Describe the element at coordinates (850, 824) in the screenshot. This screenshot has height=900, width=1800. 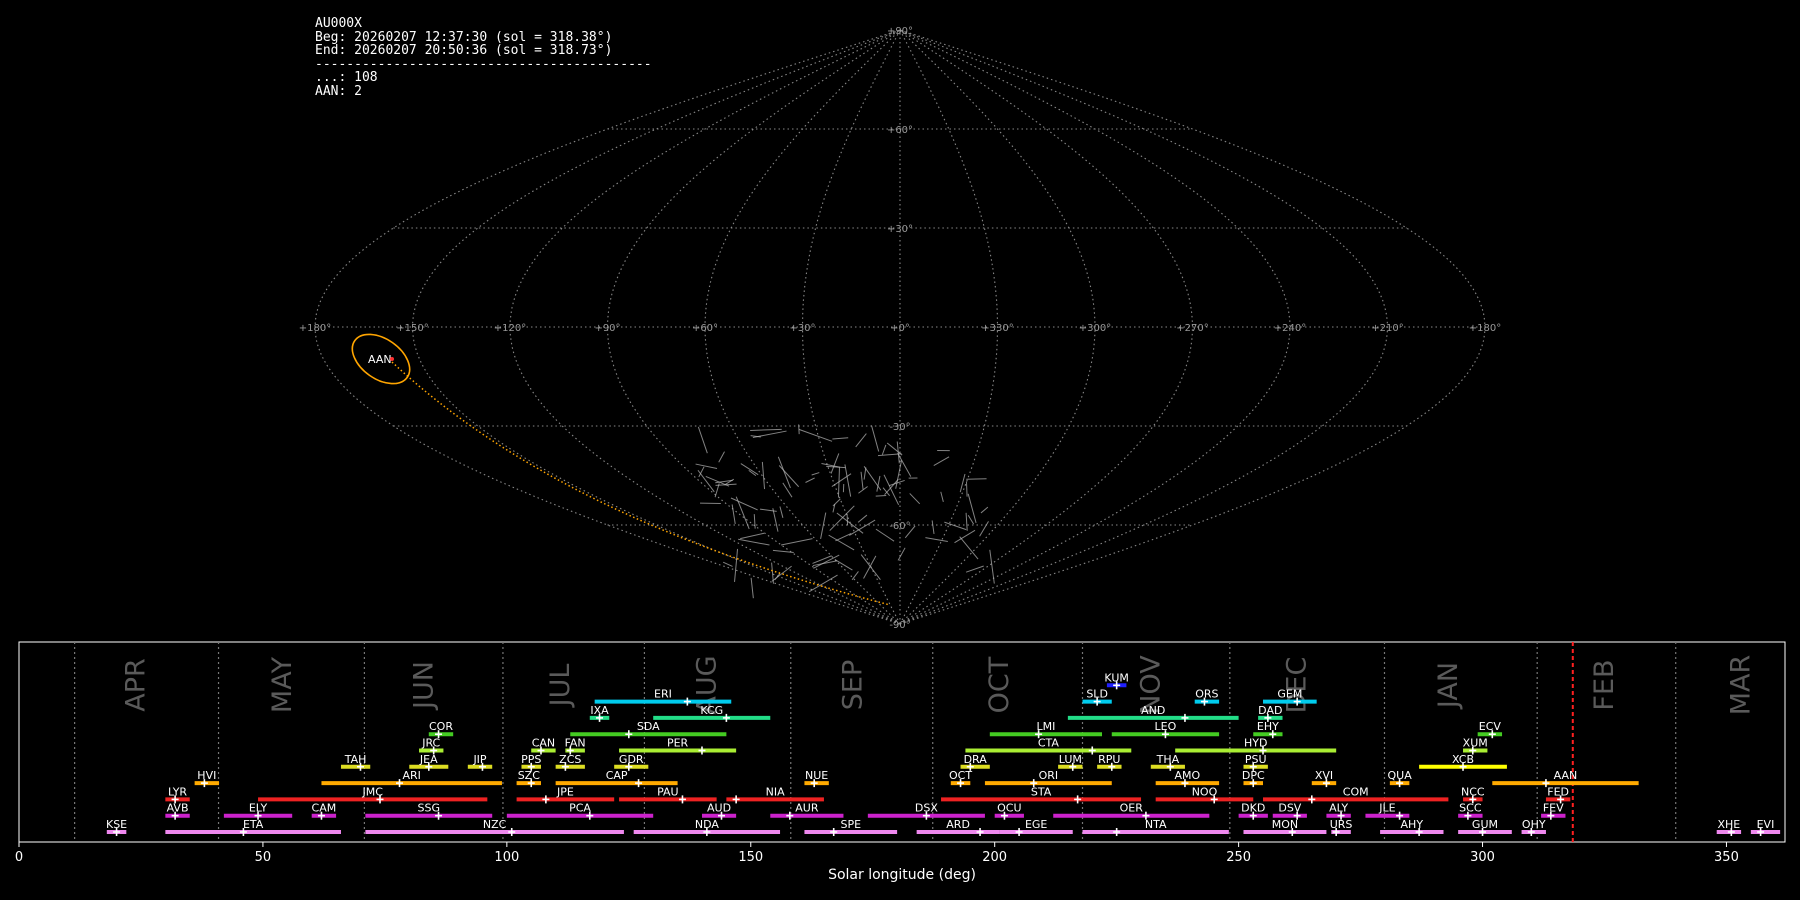
I see `shower-label: SPE` at that location.